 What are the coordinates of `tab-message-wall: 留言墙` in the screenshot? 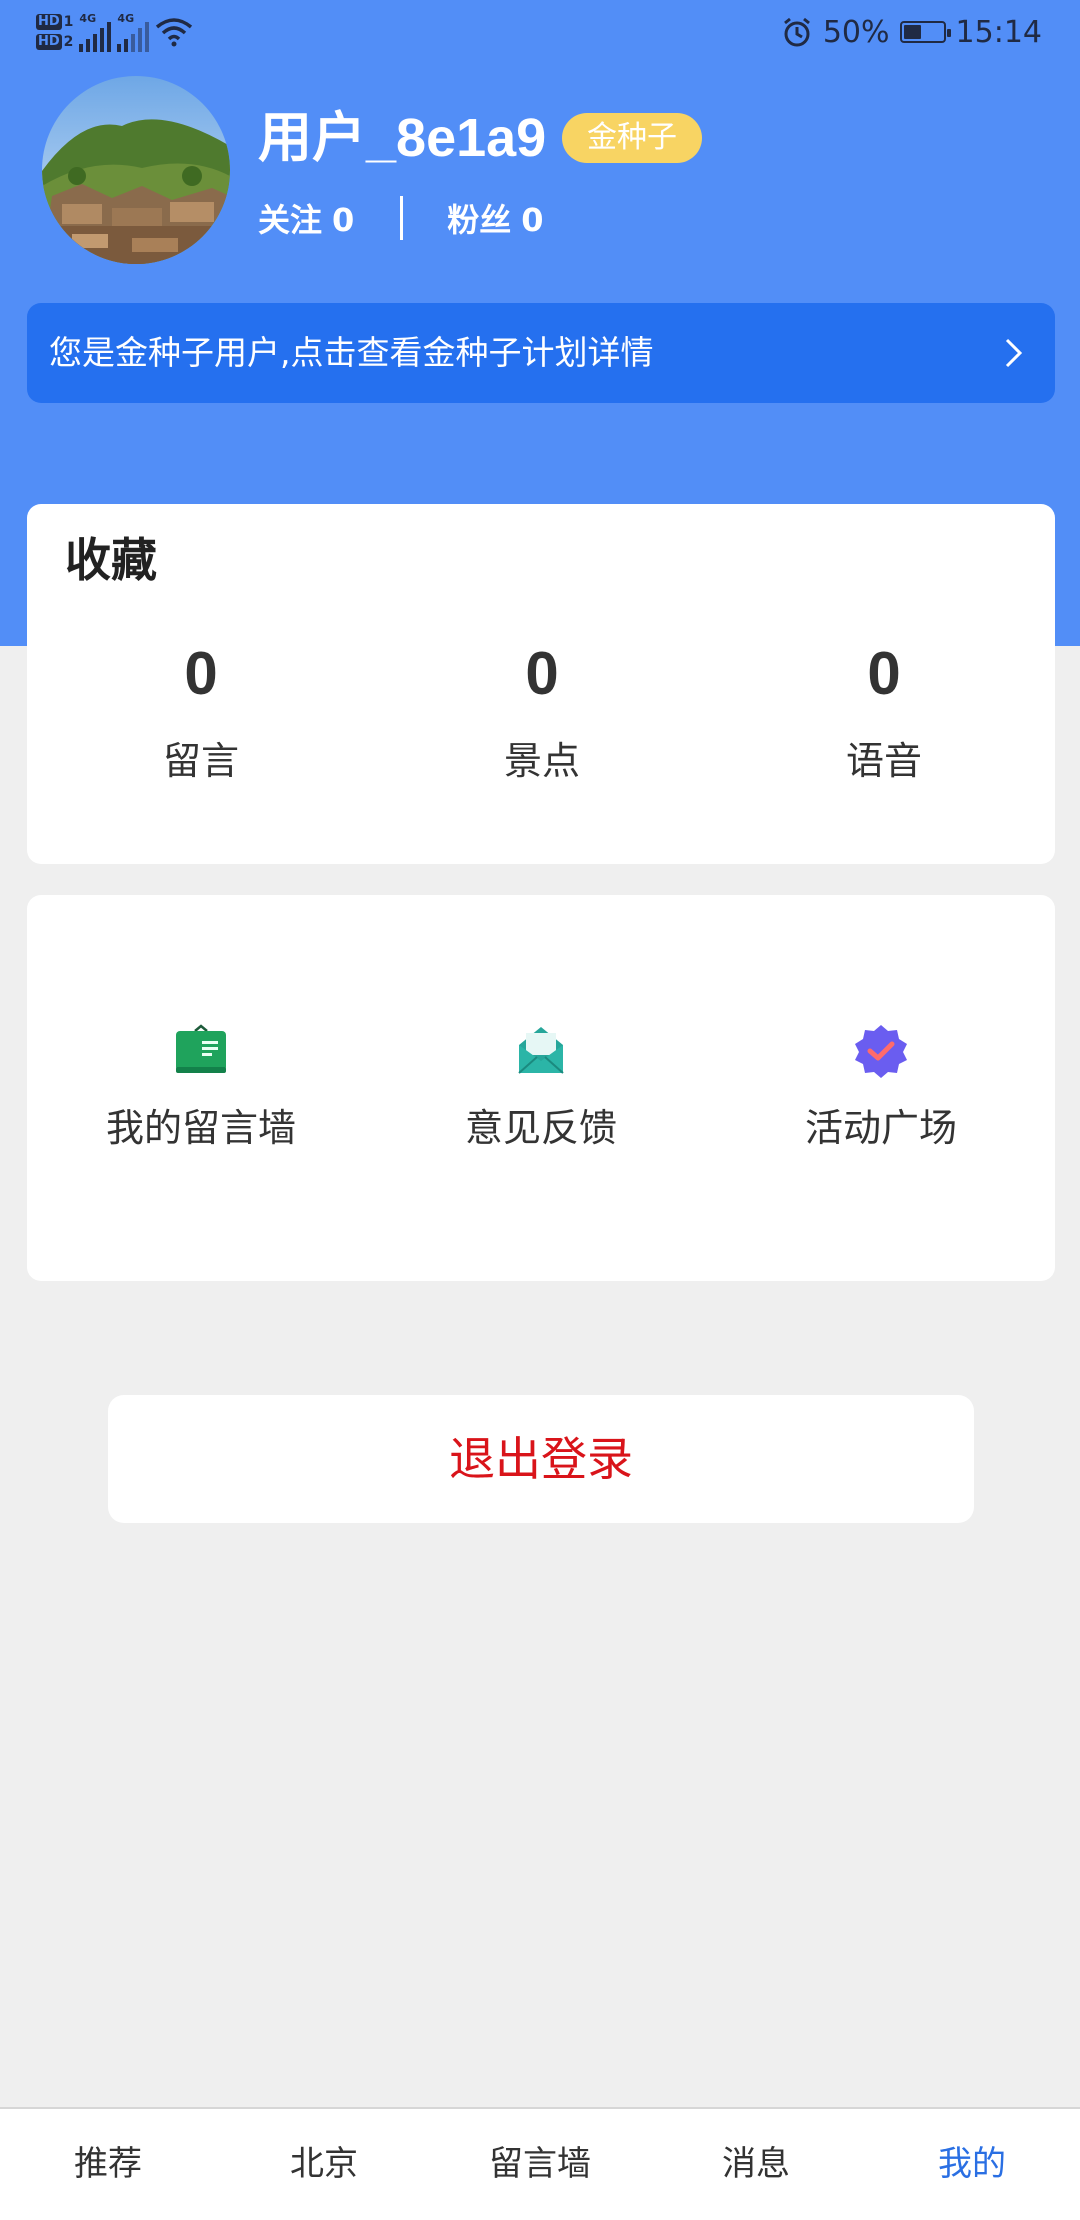 It's located at (540, 2164).